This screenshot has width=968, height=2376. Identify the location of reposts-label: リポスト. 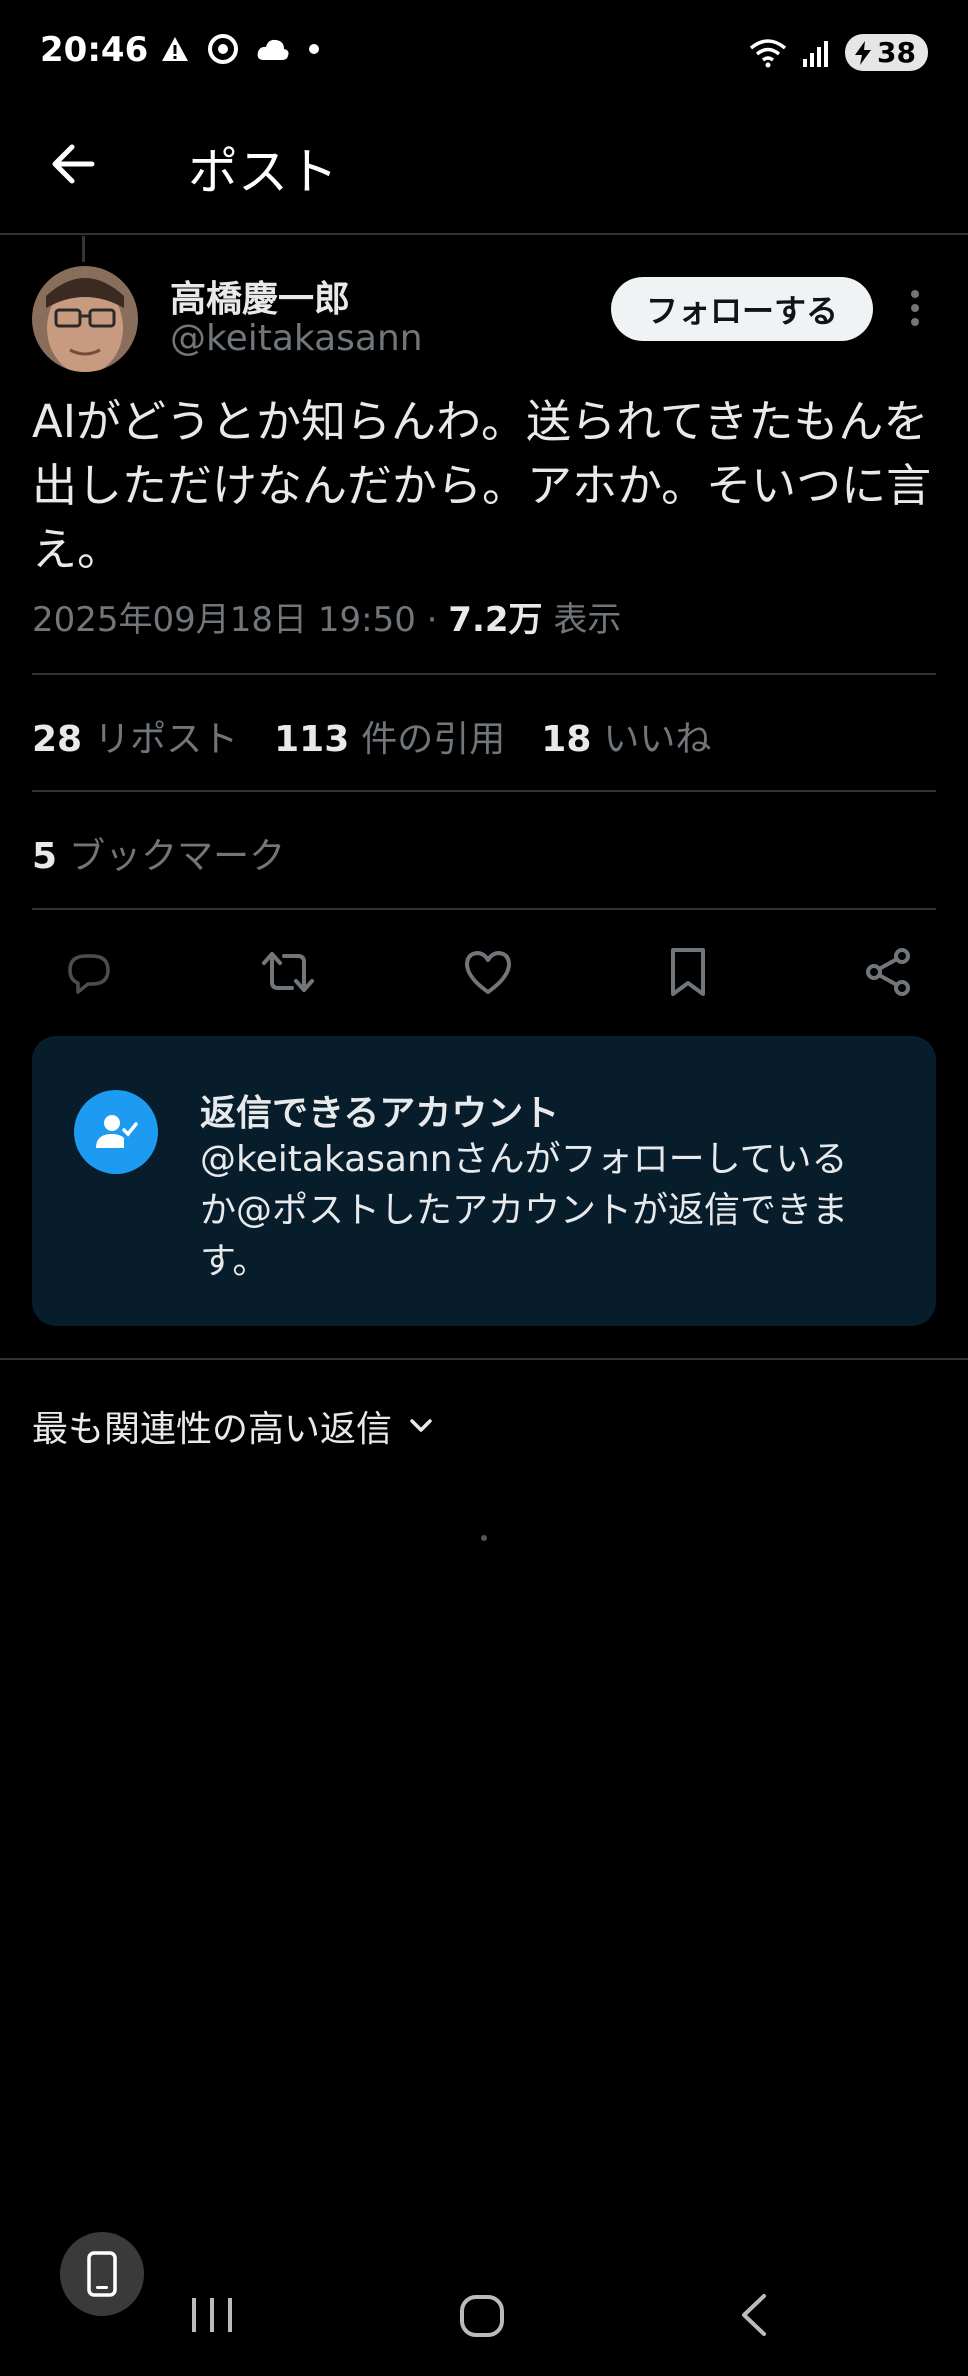
(166, 739).